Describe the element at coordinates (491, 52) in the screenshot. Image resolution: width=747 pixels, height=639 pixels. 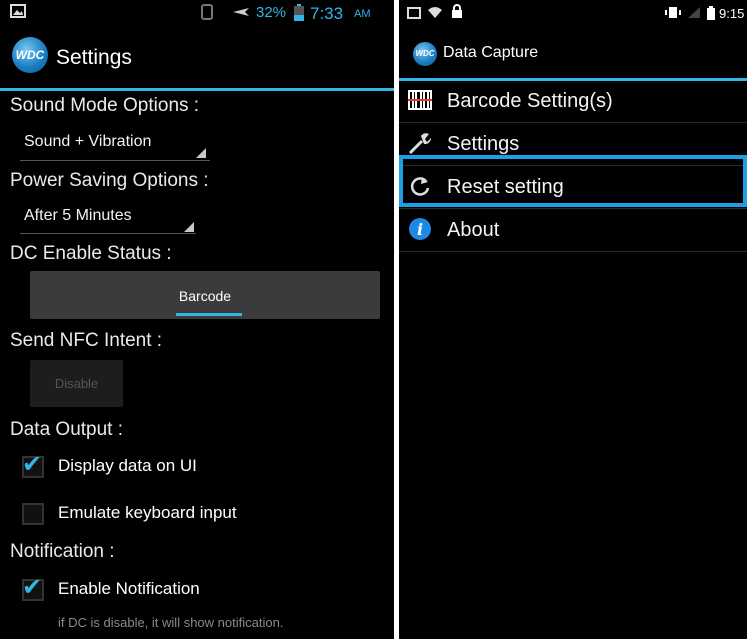
I see `page-title: Data Capture` at that location.